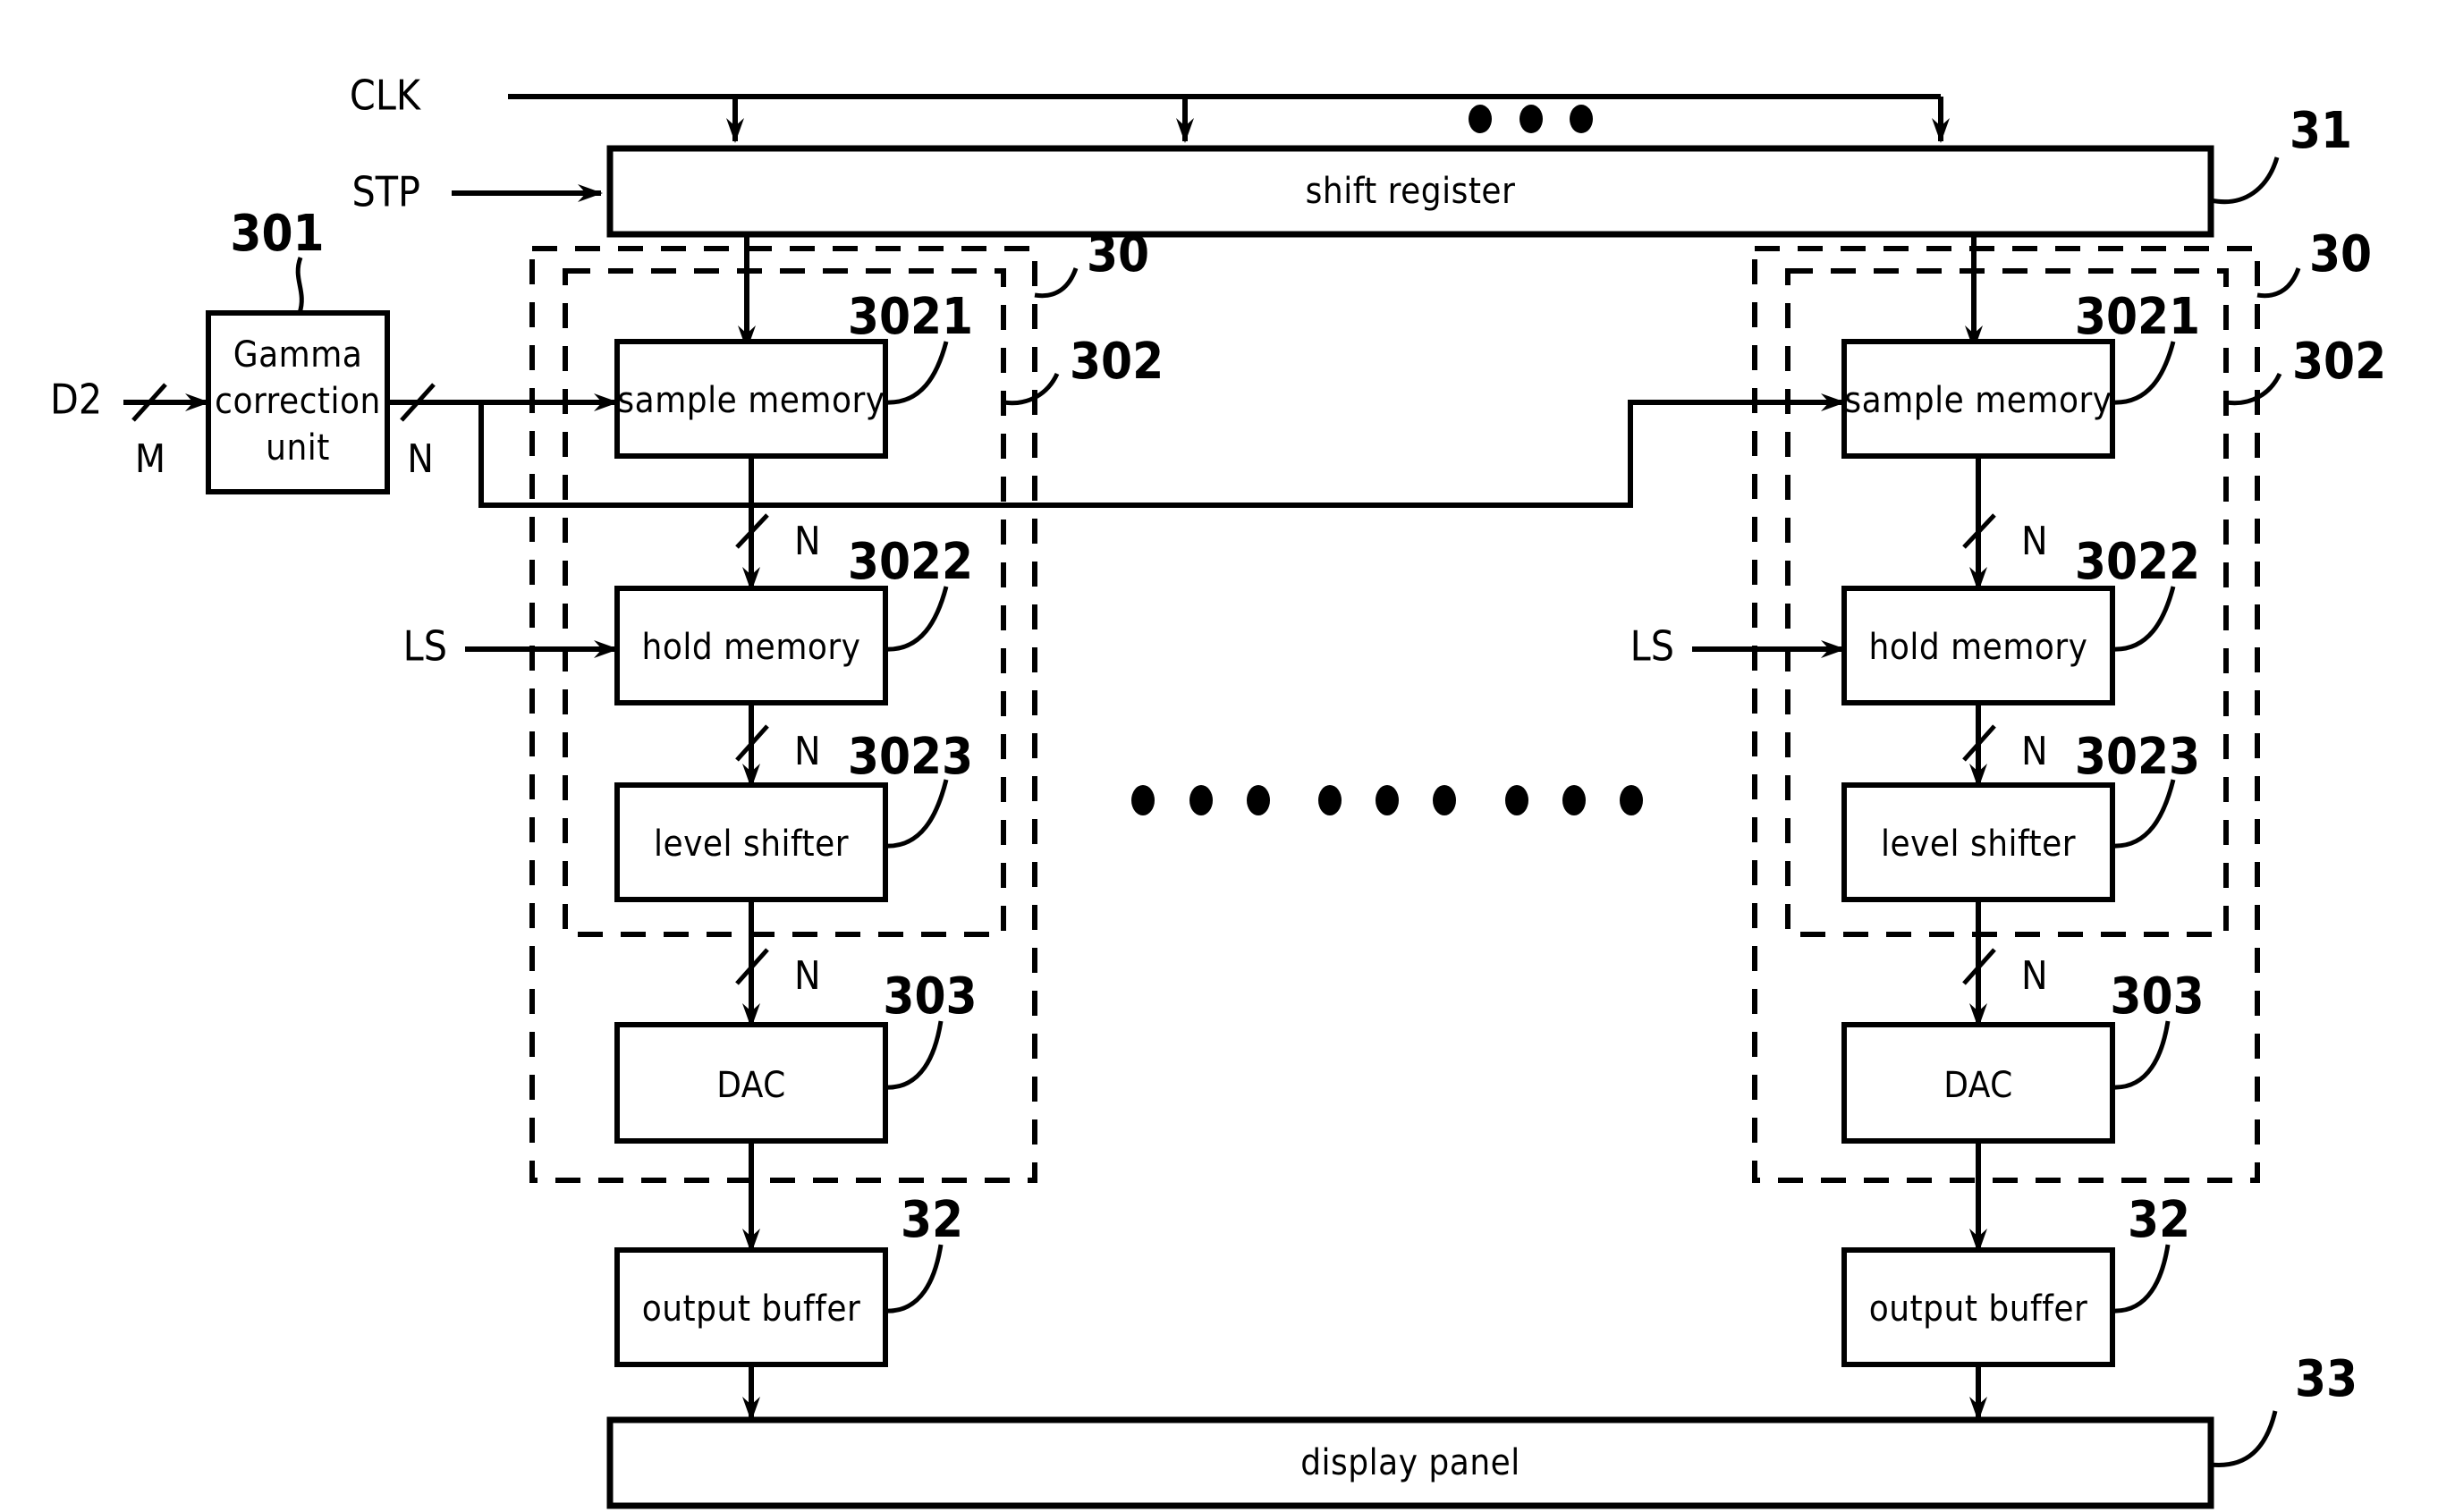 This screenshot has height=1512, width=2438. I want to click on left-s2h-bit-label: N, so click(807, 541).